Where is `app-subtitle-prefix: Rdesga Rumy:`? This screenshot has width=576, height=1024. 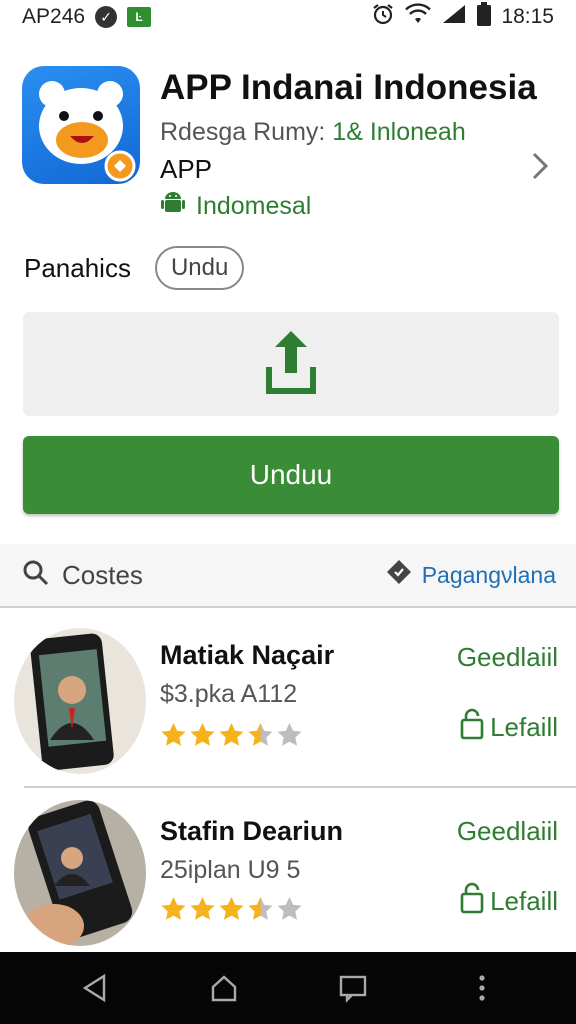 app-subtitle-prefix: Rdesga Rumy: is located at coordinates (246, 132).